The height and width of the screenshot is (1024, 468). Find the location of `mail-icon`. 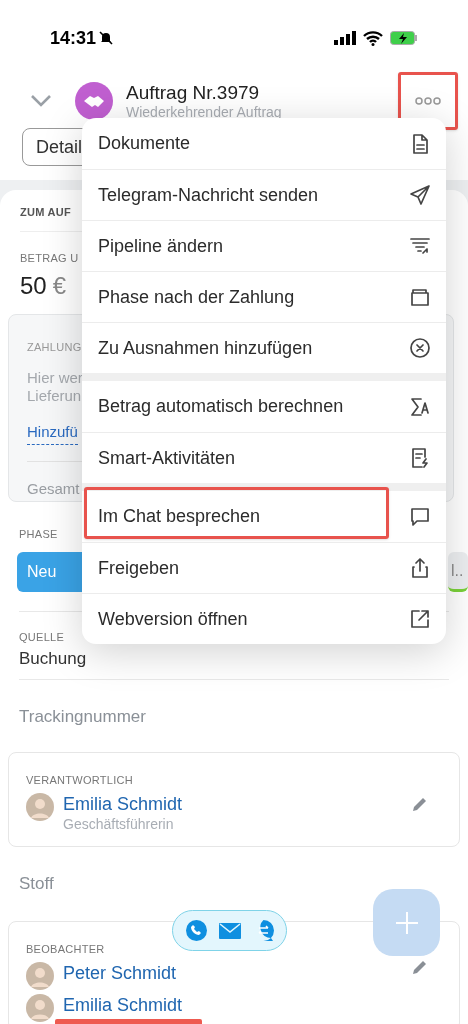

mail-icon is located at coordinates (229, 930).